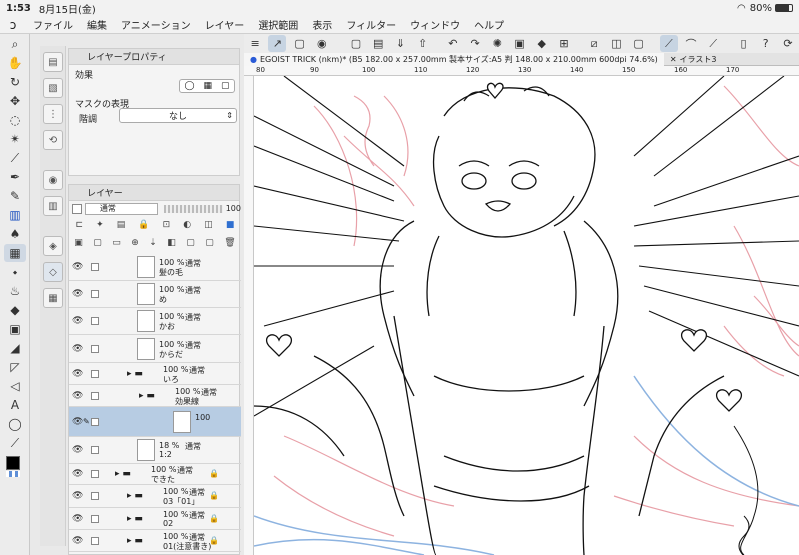  What do you see at coordinates (13, 25) in the screenshot?
I see `app-logo-icon: ↄ` at bounding box center [13, 25].